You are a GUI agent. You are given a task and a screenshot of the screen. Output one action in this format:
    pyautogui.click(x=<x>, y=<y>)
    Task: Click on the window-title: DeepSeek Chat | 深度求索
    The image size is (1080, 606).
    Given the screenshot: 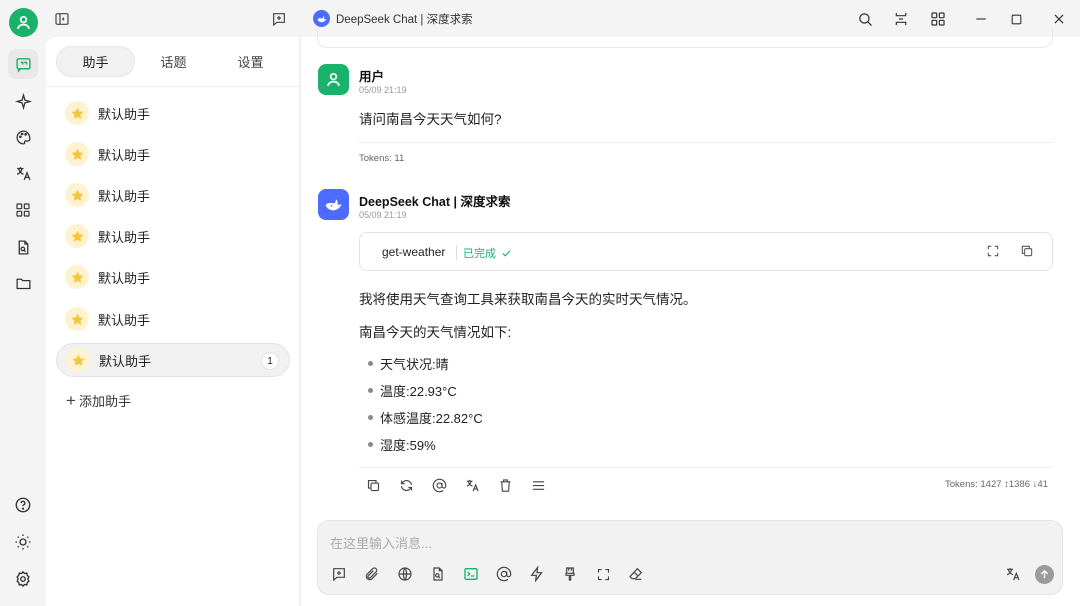 What is the action you would take?
    pyautogui.click(x=393, y=18)
    